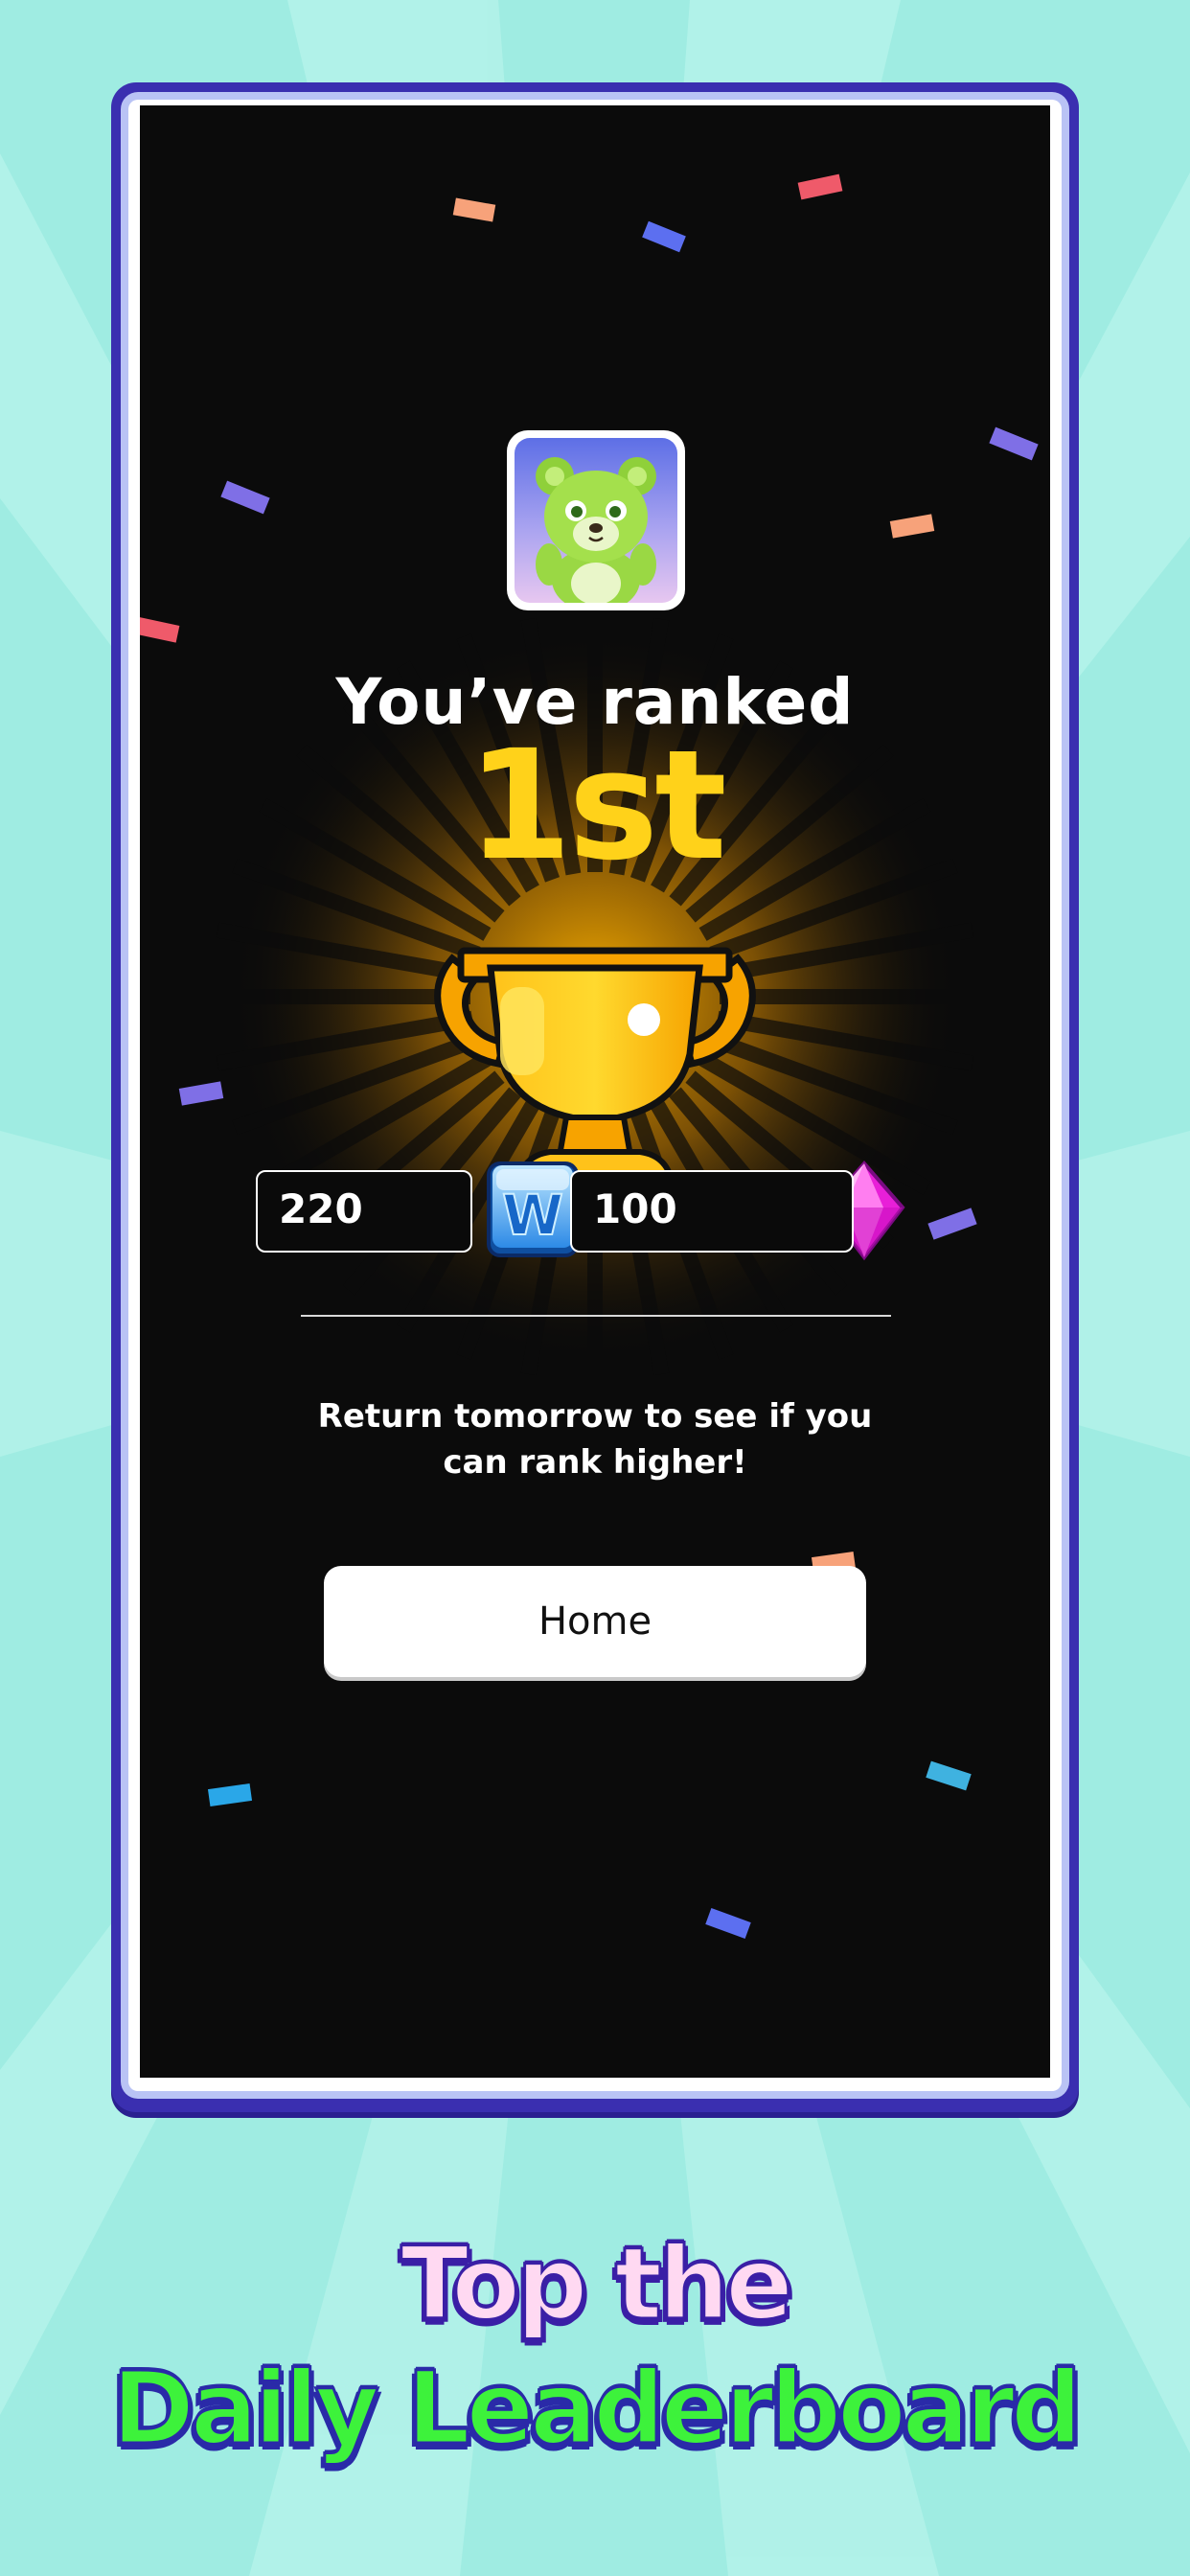 The image size is (1190, 2576). I want to click on avatar, so click(596, 520).